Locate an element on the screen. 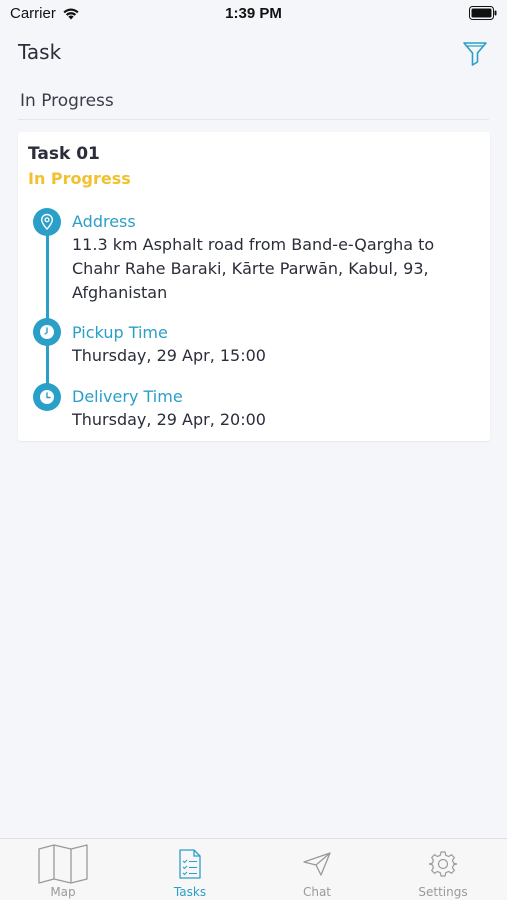 Image resolution: width=507 pixels, height=900 pixels. tab-map: Map is located at coordinates (63, 869).